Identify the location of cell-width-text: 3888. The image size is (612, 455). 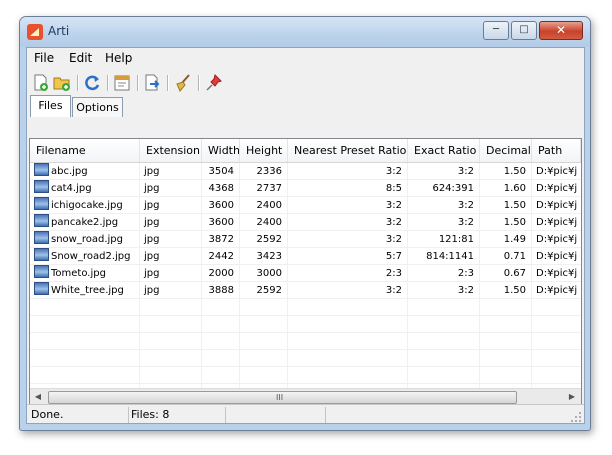
(221, 290).